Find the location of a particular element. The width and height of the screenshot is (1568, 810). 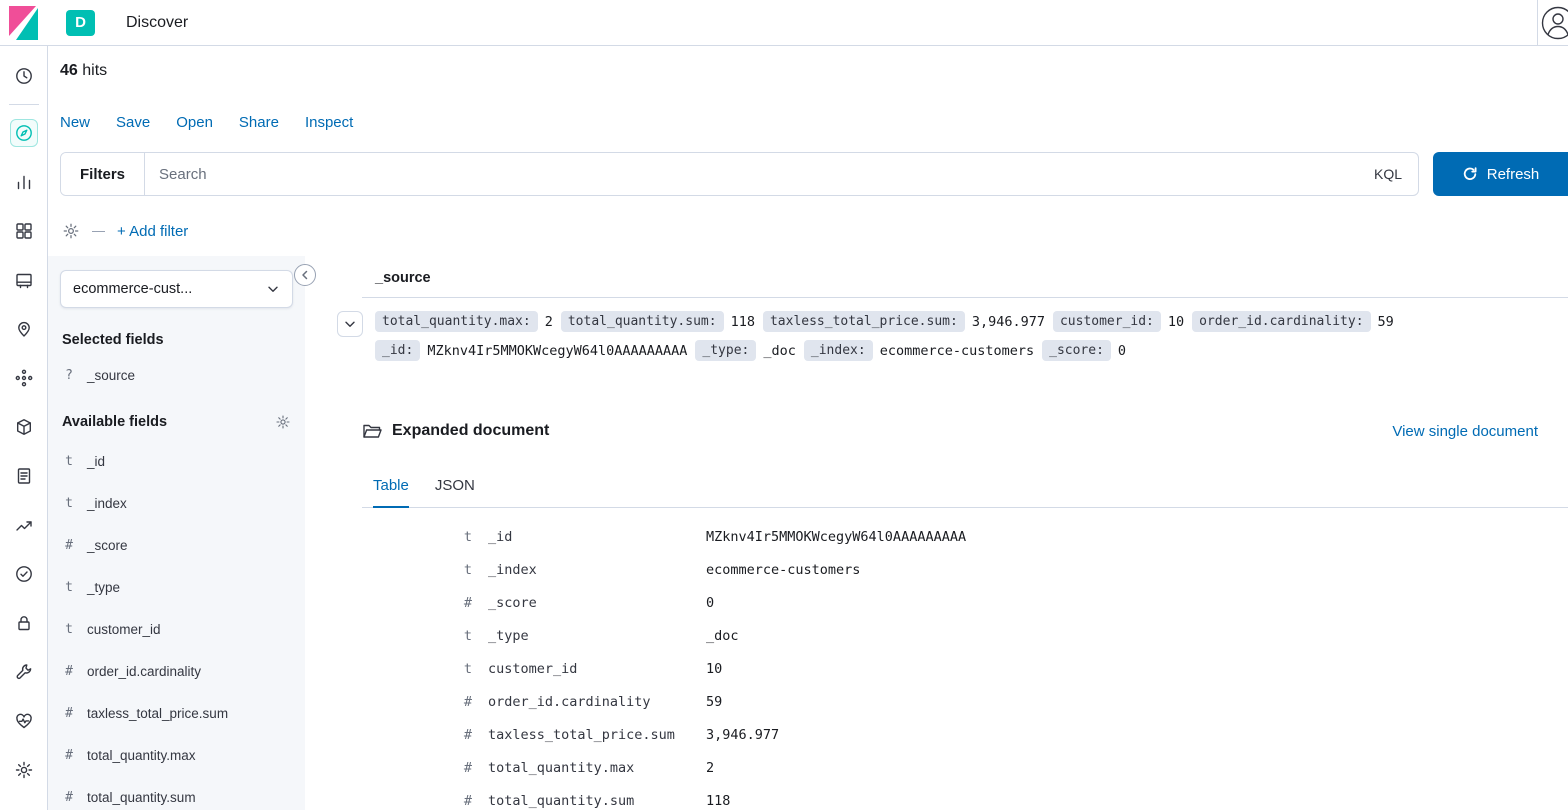

rail-item-monitoring is located at coordinates (24, 721).